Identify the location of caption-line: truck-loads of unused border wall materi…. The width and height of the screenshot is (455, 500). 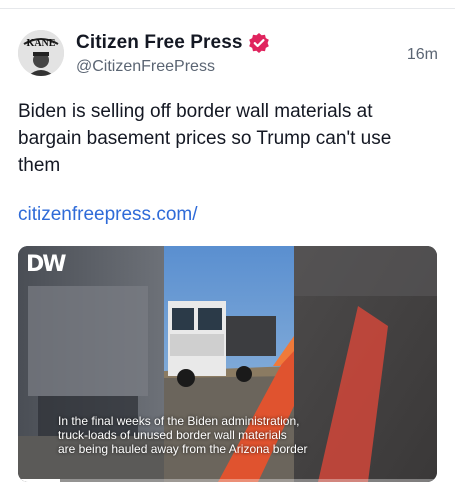
(172, 435).